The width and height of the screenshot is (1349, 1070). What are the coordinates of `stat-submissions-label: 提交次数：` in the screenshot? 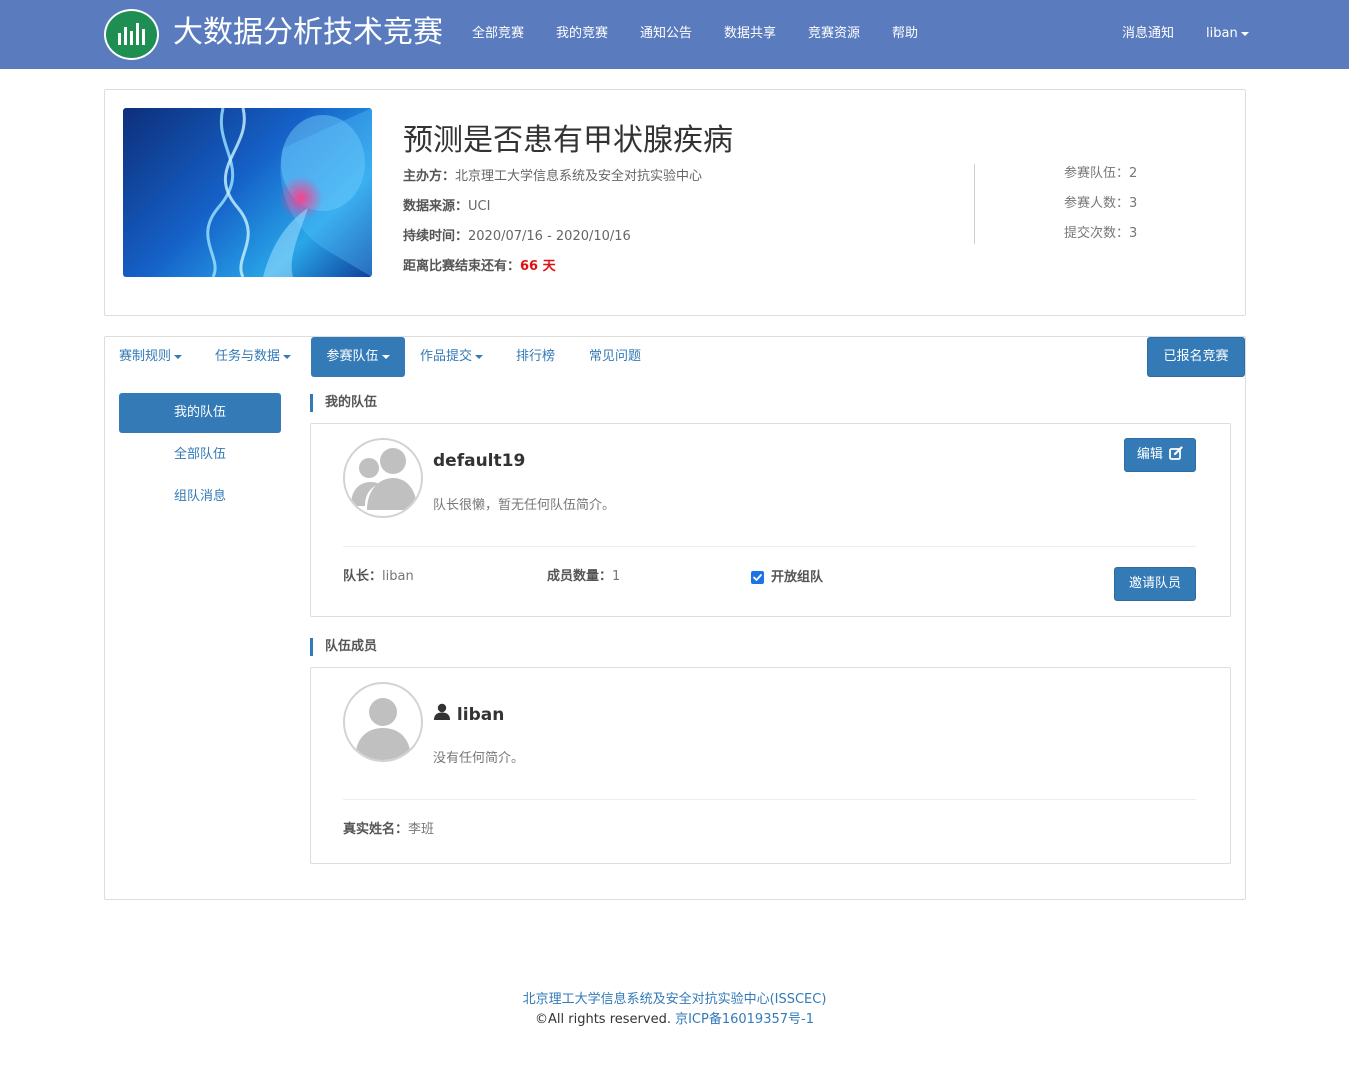 It's located at (1097, 233).